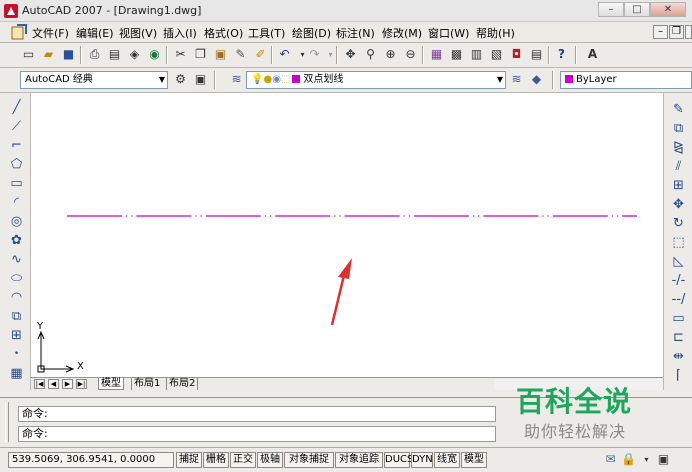 This screenshot has width=692, height=472. Describe the element at coordinates (402, 33) in the screenshot. I see `menu-modify: 修改(M)` at that location.